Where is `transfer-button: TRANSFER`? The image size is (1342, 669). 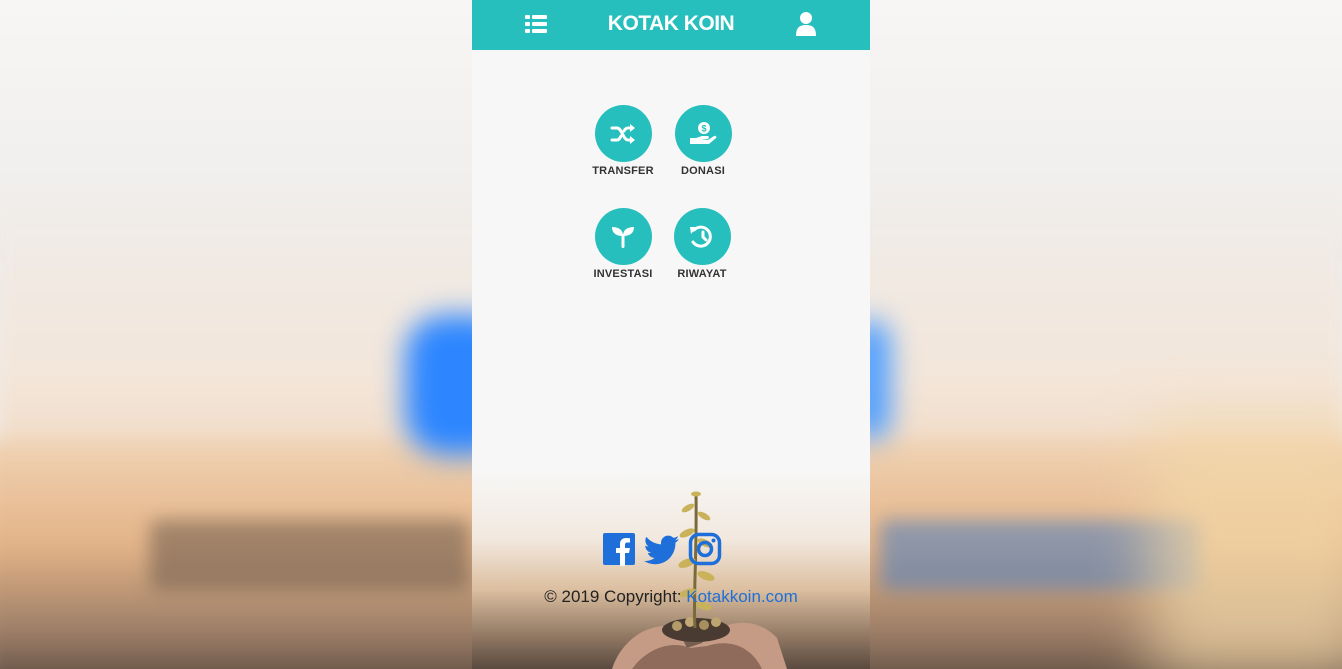
transfer-button: TRANSFER is located at coordinates (623, 141).